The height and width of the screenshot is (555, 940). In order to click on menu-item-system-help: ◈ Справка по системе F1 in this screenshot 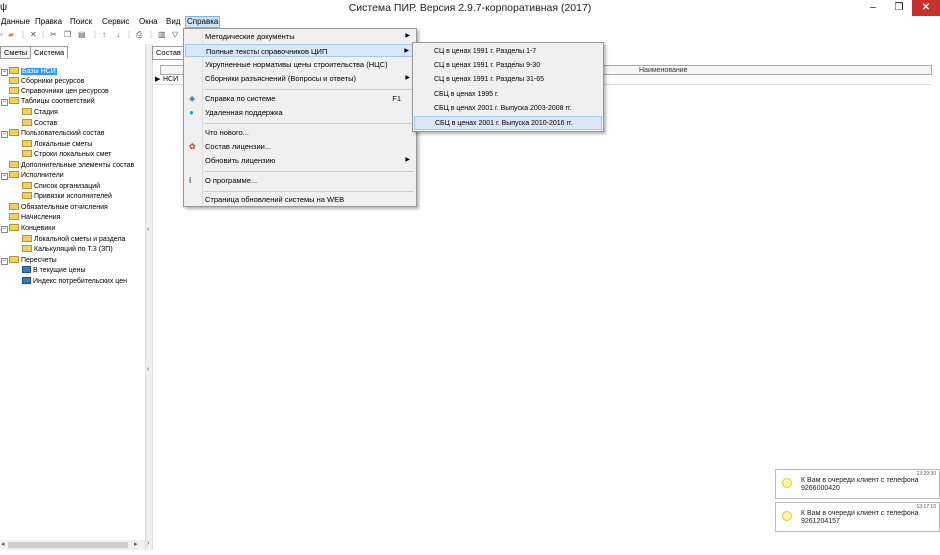, I will do `click(300, 98)`.